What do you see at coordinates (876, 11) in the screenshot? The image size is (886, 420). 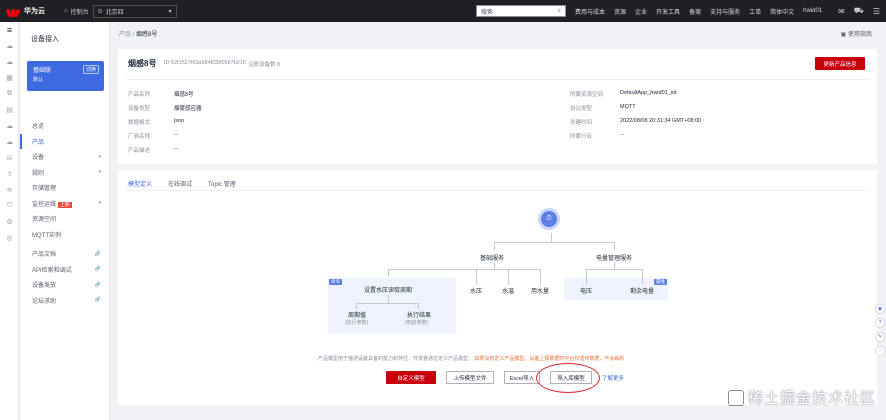 I see `user-menu-icon: ☰` at bounding box center [876, 11].